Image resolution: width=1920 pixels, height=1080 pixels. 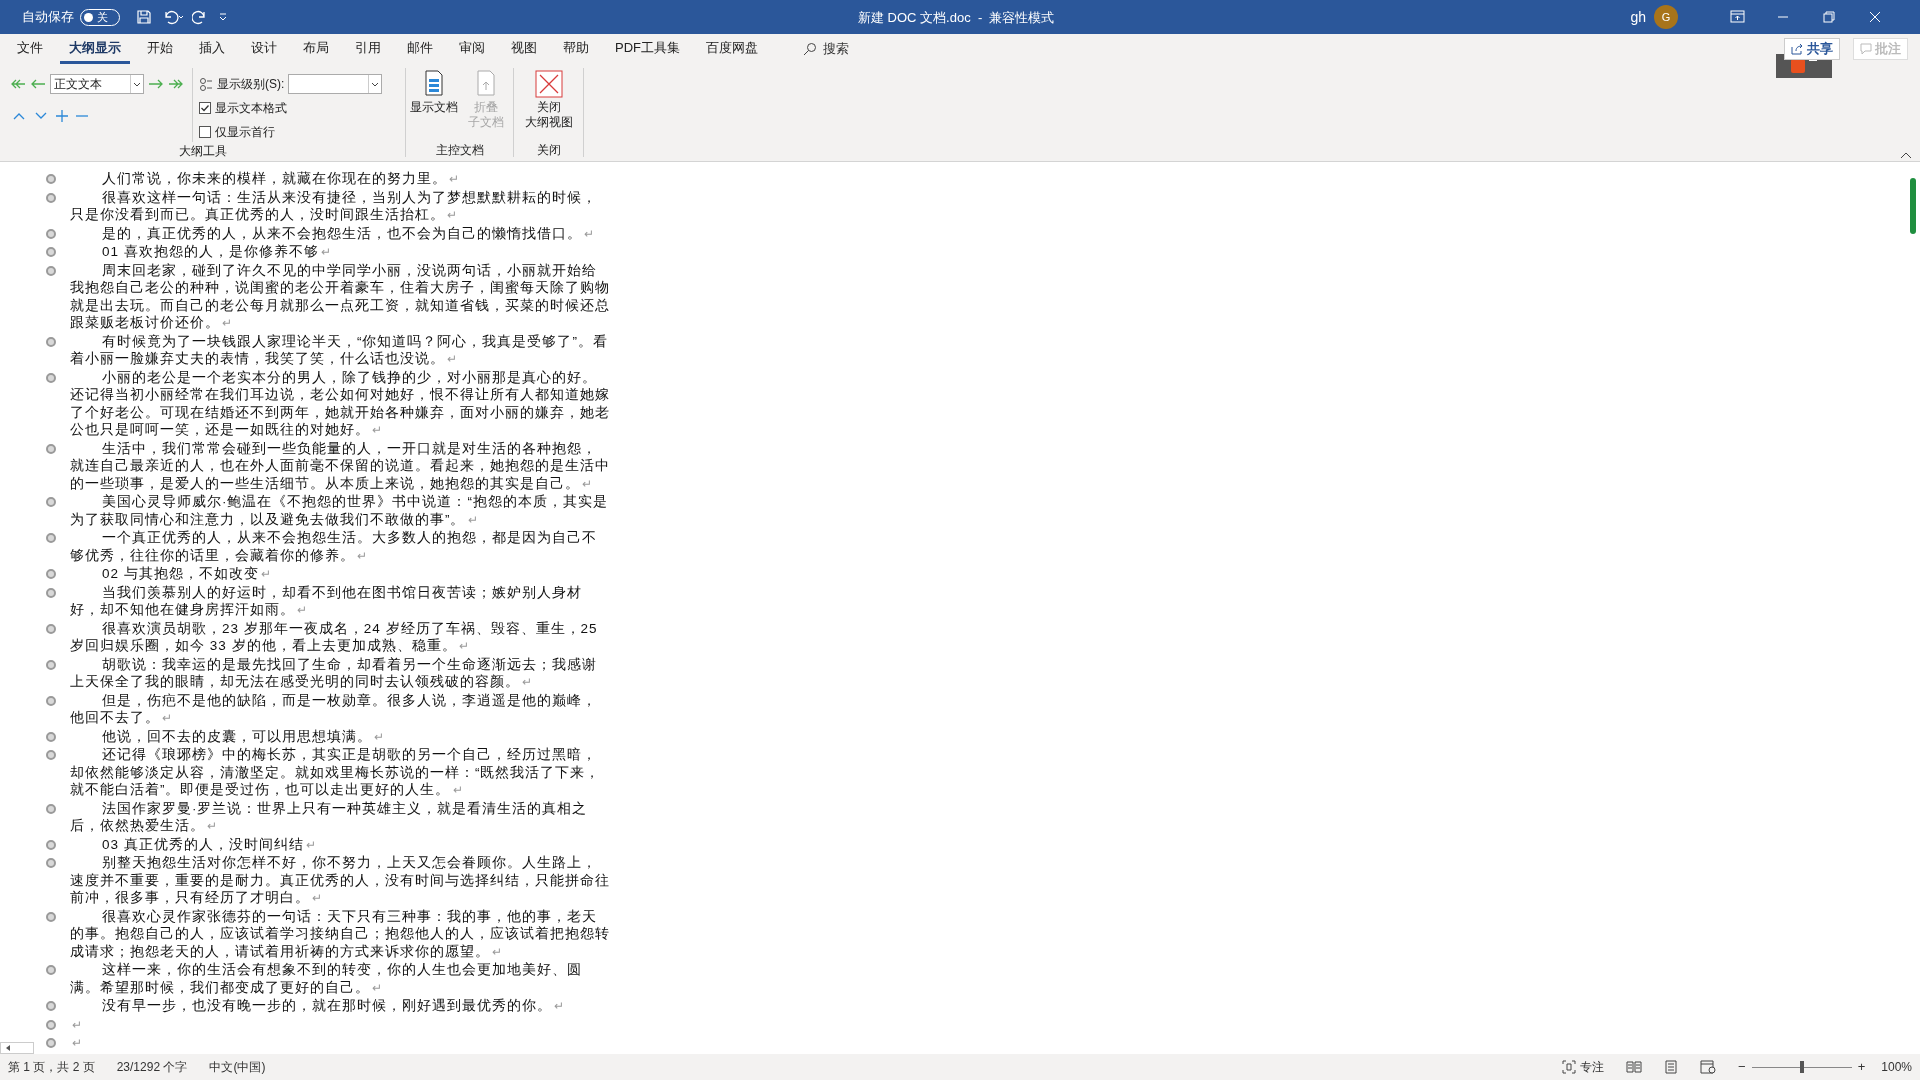 What do you see at coordinates (459, 149) in the screenshot?
I see `group-label: 主控文档` at bounding box center [459, 149].